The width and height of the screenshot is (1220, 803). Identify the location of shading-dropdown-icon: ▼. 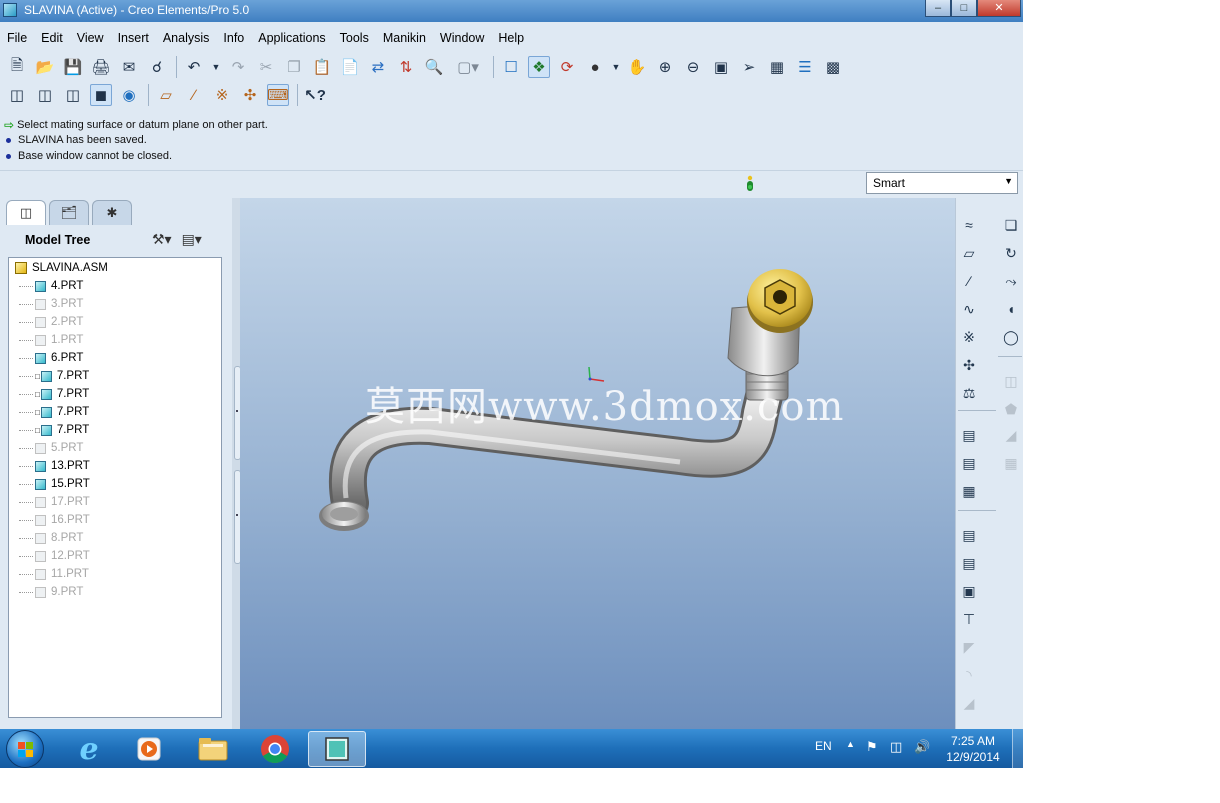
(616, 67).